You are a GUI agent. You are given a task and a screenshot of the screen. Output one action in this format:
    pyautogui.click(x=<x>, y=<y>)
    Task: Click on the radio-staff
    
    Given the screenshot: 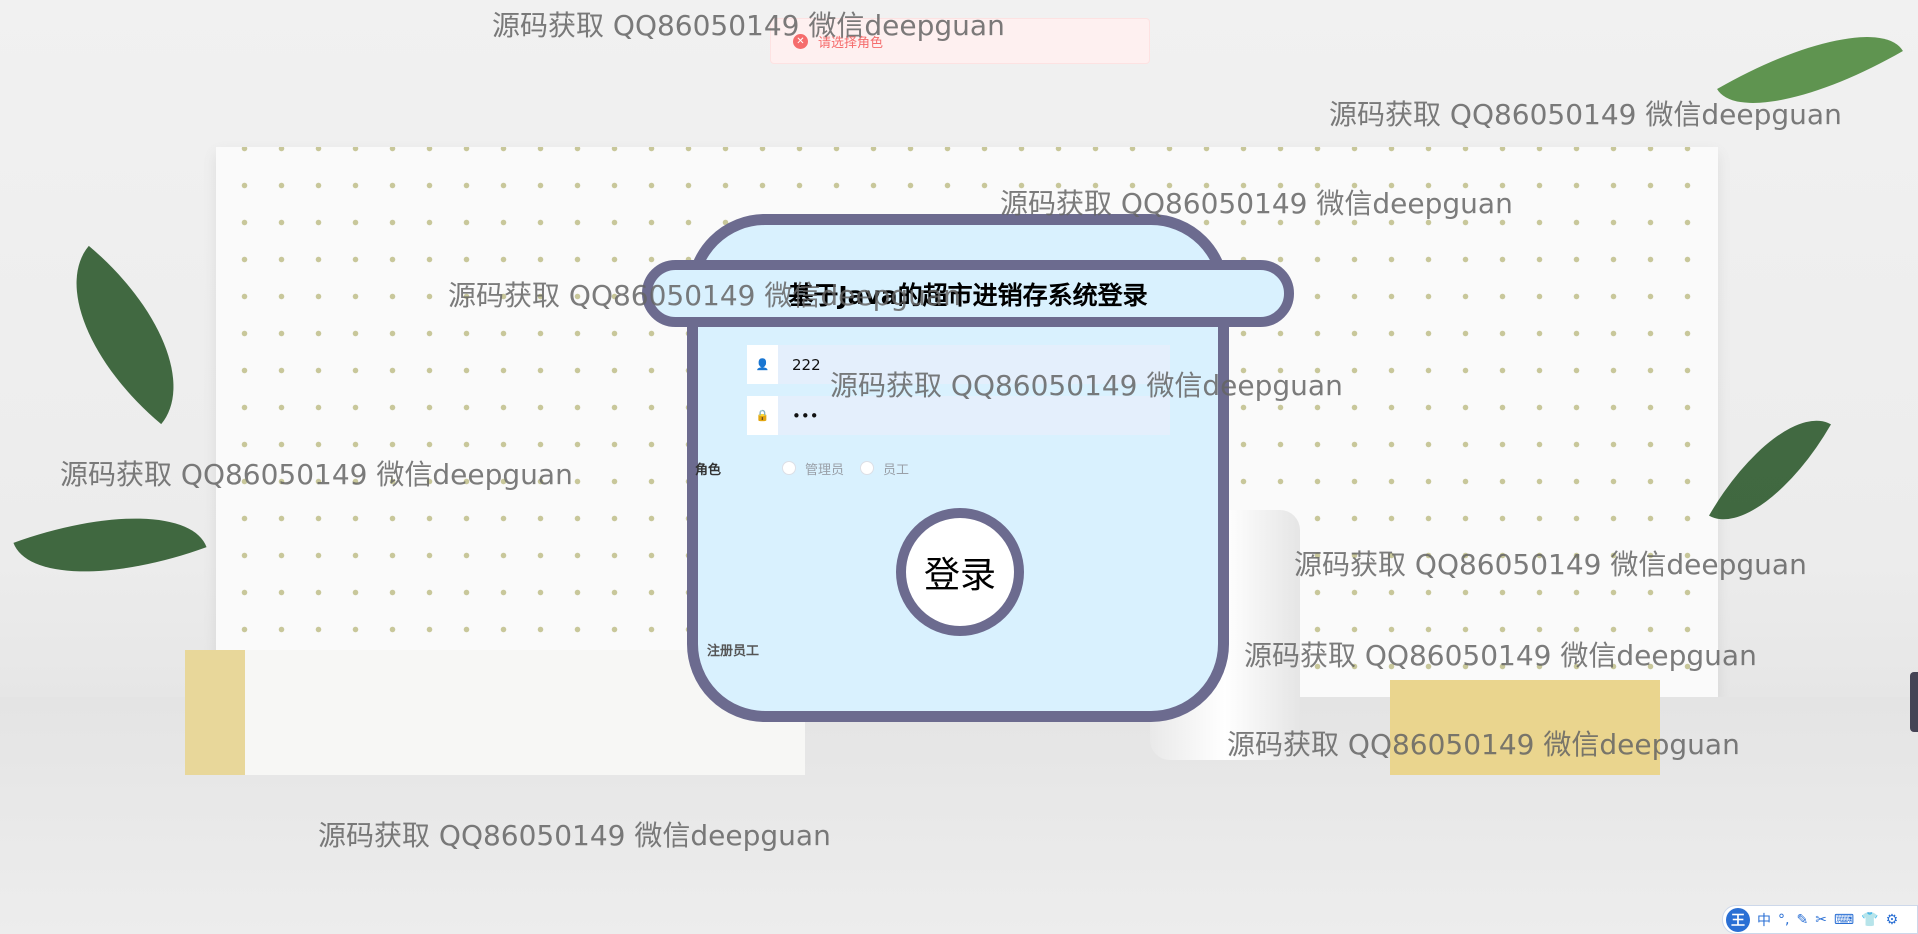 What is the action you would take?
    pyautogui.click(x=867, y=468)
    